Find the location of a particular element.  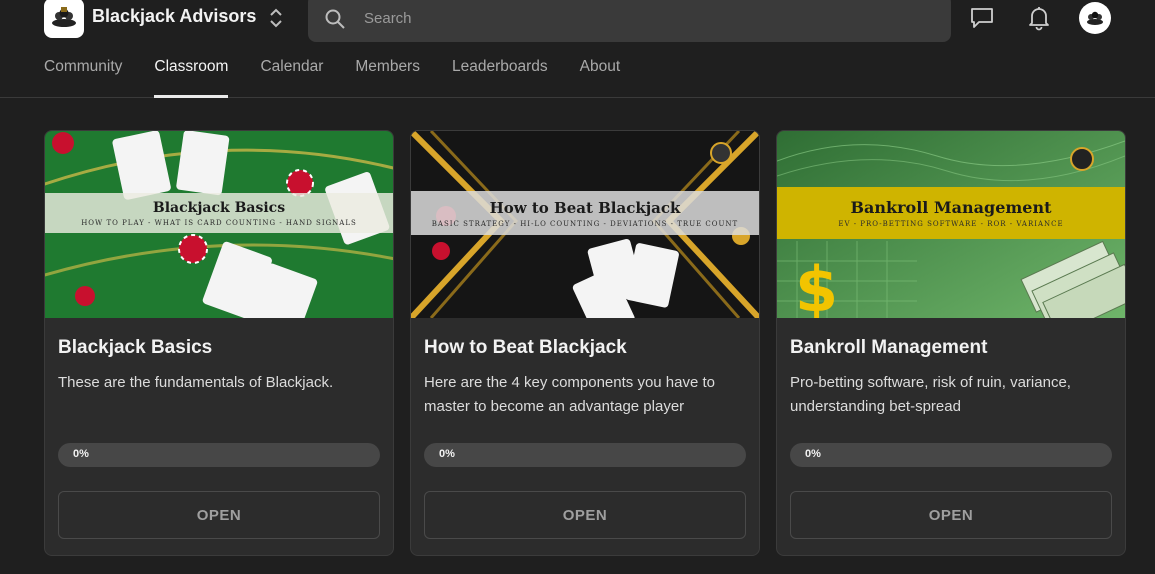

avatar-logo-icon is located at coordinates (1095, 18).